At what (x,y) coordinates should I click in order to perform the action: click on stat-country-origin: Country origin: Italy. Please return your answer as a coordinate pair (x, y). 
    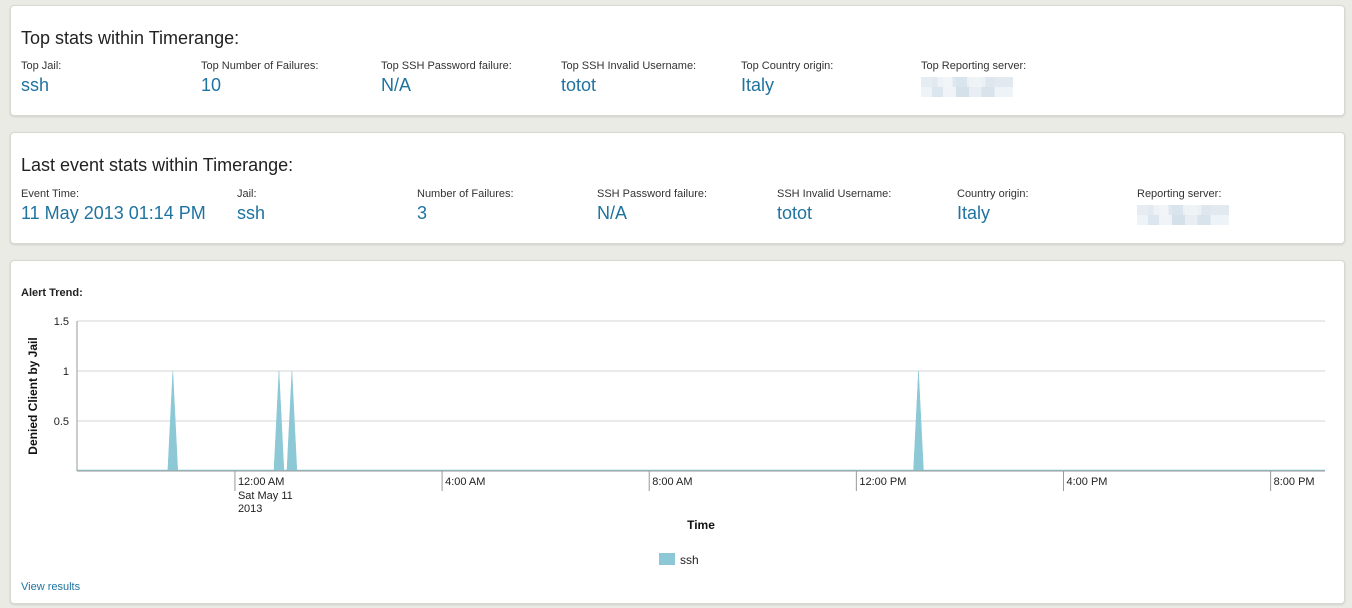
    Looking at the image, I should click on (993, 206).